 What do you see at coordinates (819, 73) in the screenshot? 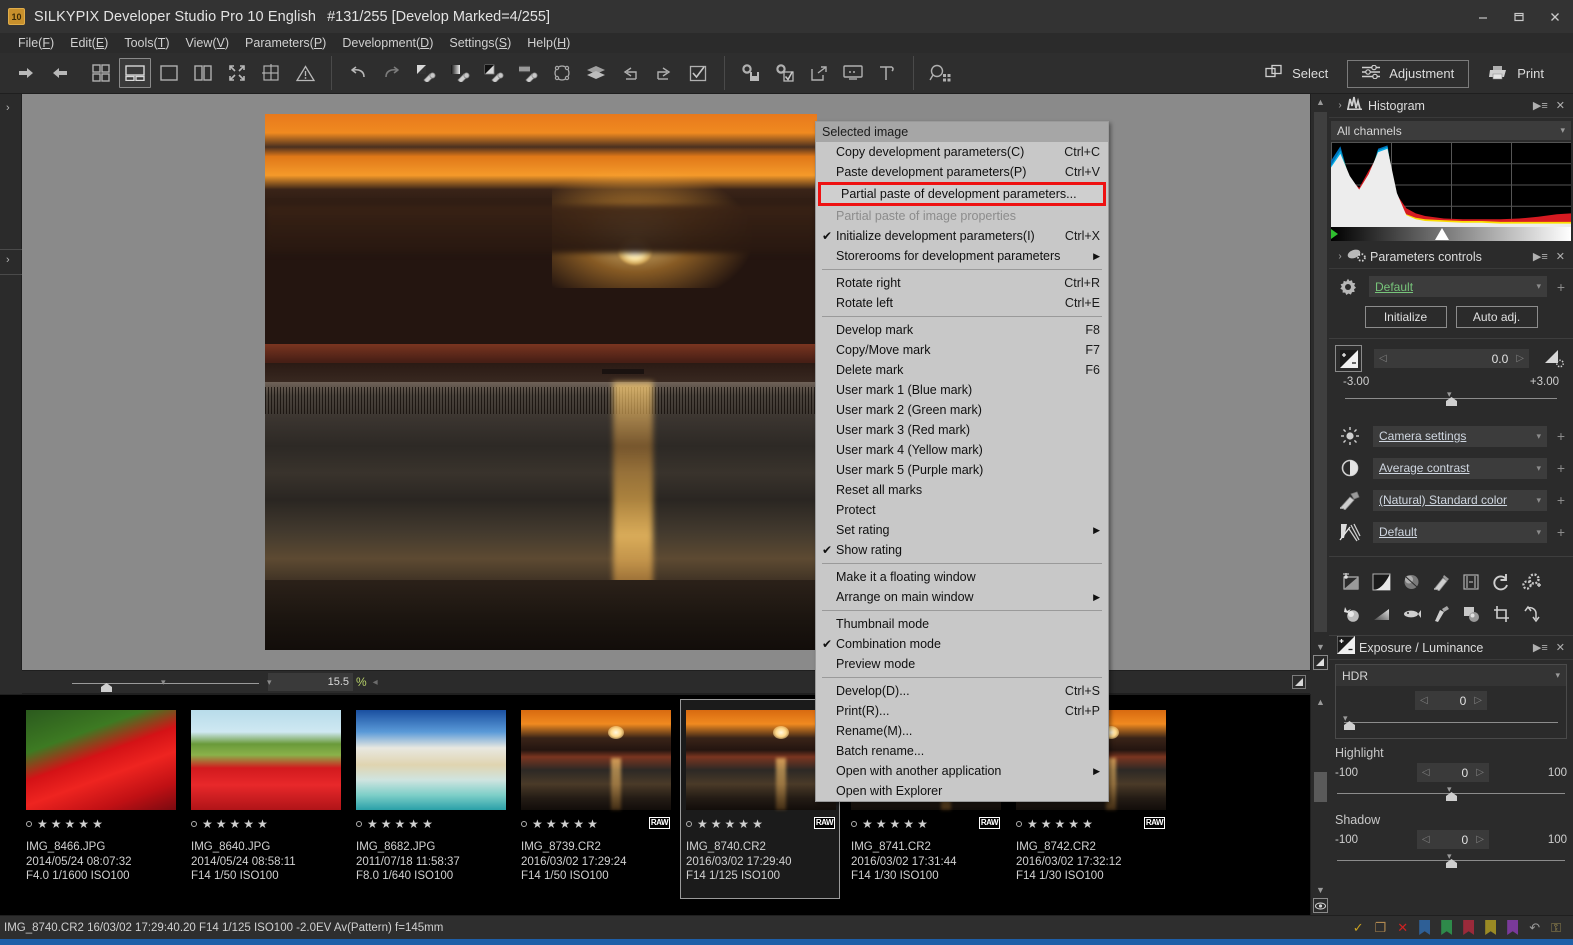
I see `export-icon` at bounding box center [819, 73].